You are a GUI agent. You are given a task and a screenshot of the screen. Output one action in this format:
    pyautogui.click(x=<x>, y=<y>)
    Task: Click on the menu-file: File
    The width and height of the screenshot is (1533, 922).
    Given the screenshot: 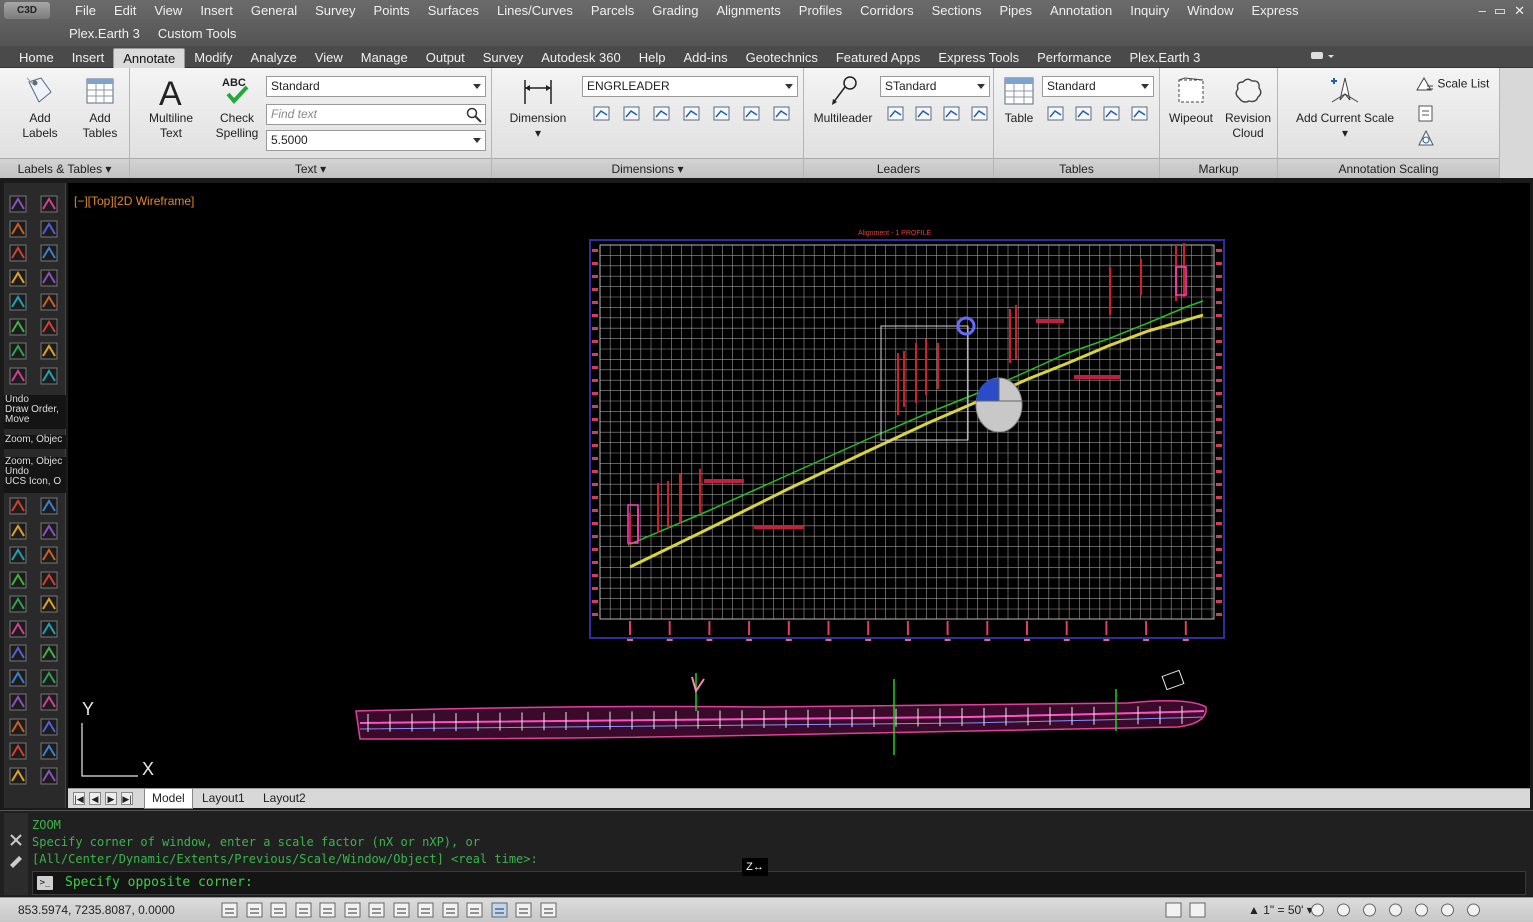 What is the action you would take?
    pyautogui.click(x=85, y=12)
    